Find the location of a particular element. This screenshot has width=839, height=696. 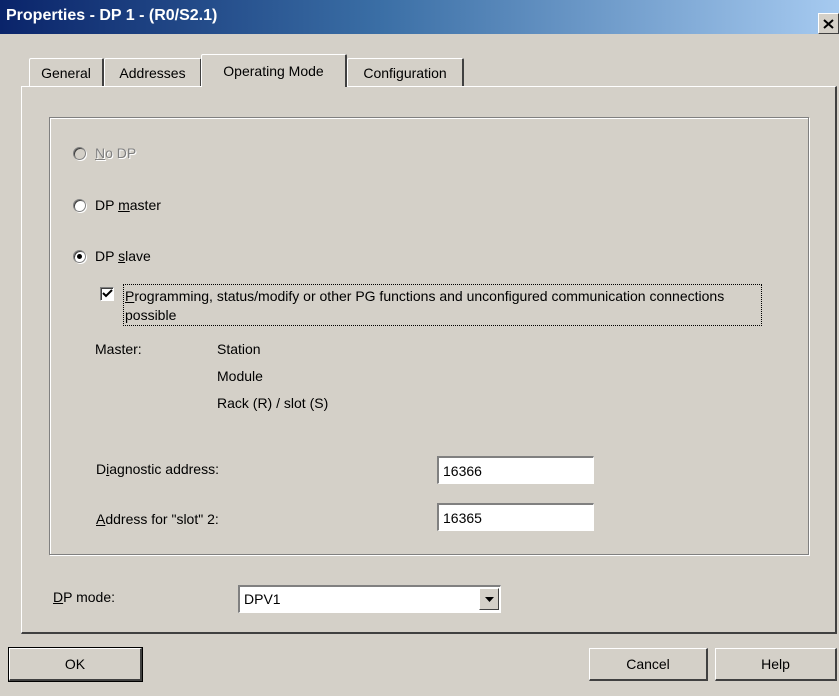

tab-operating-mode: Operating Mode is located at coordinates (274, 70).